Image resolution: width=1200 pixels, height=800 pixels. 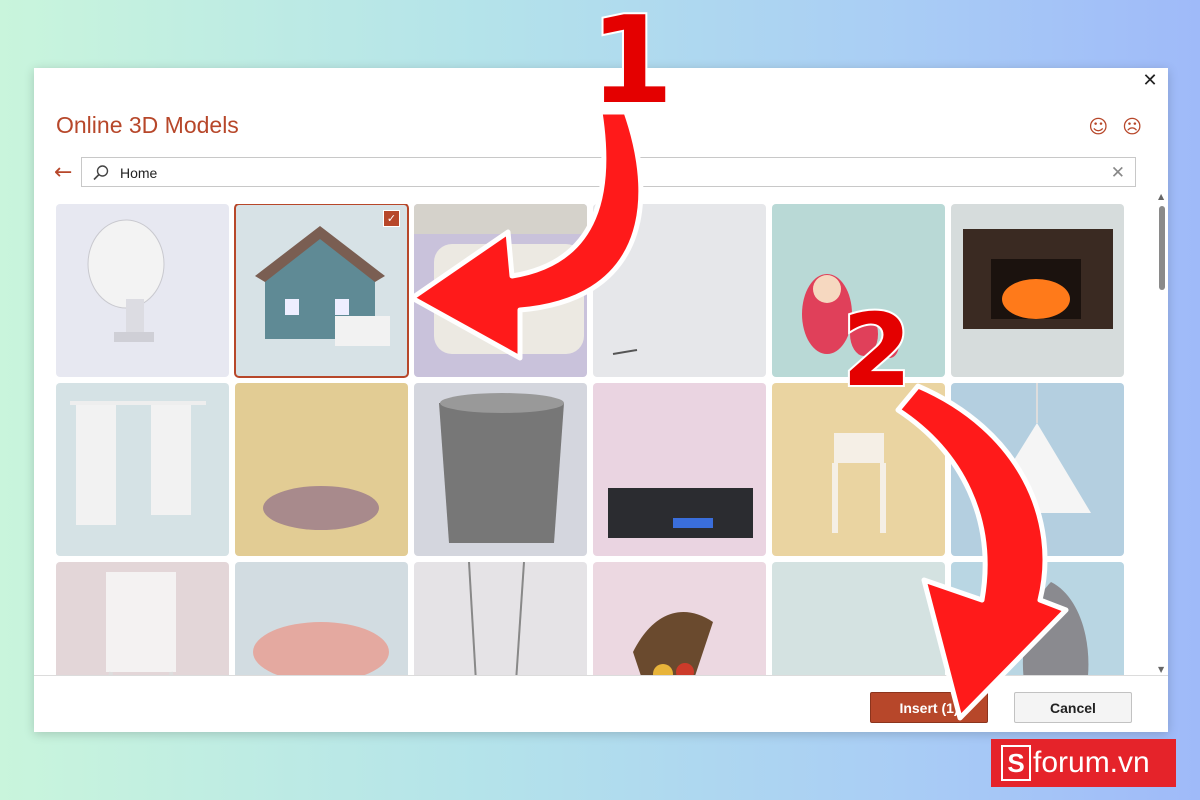 I want to click on insert-button: Insert (1), so click(x=929, y=707).